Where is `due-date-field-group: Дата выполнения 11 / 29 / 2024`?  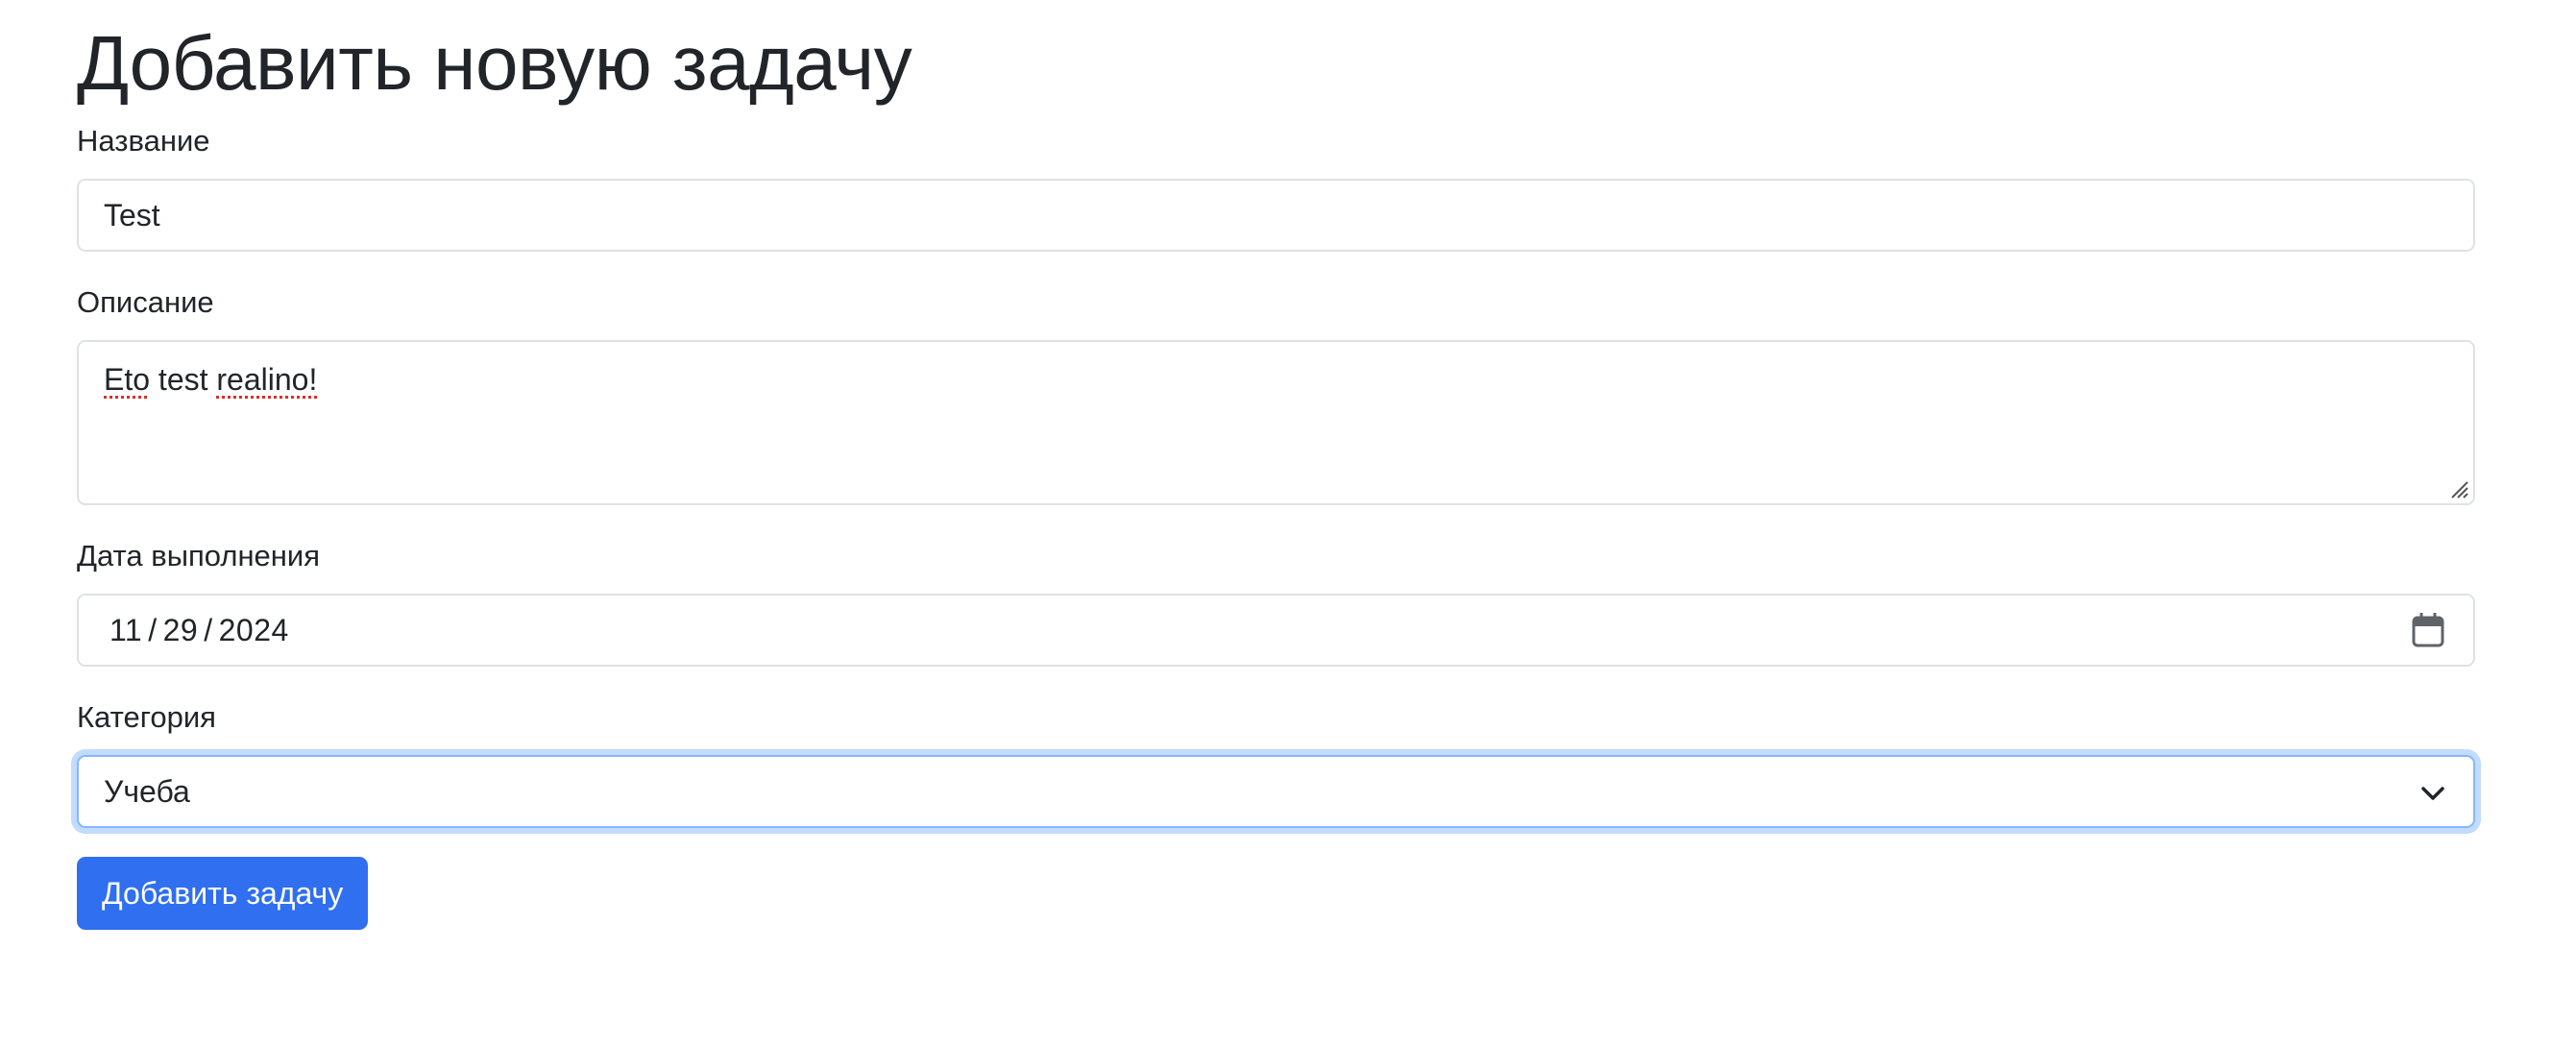 due-date-field-group: Дата выполнения 11 / 29 / 2024 is located at coordinates (1276, 602).